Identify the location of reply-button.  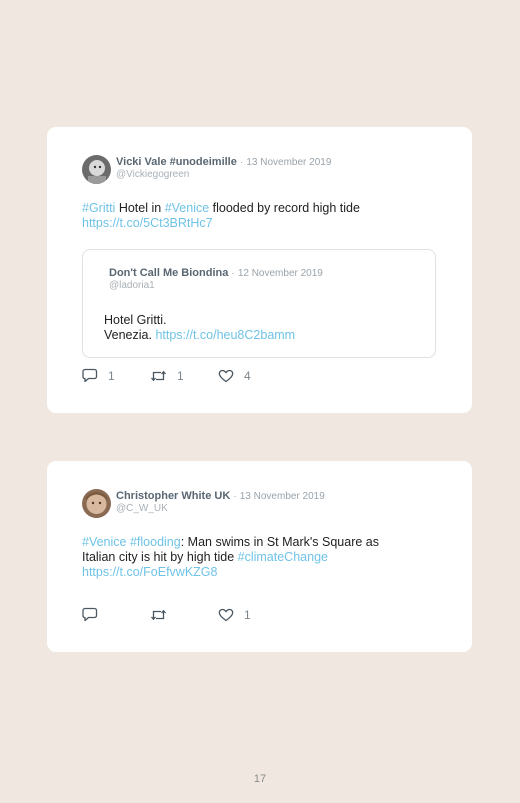
(116, 614).